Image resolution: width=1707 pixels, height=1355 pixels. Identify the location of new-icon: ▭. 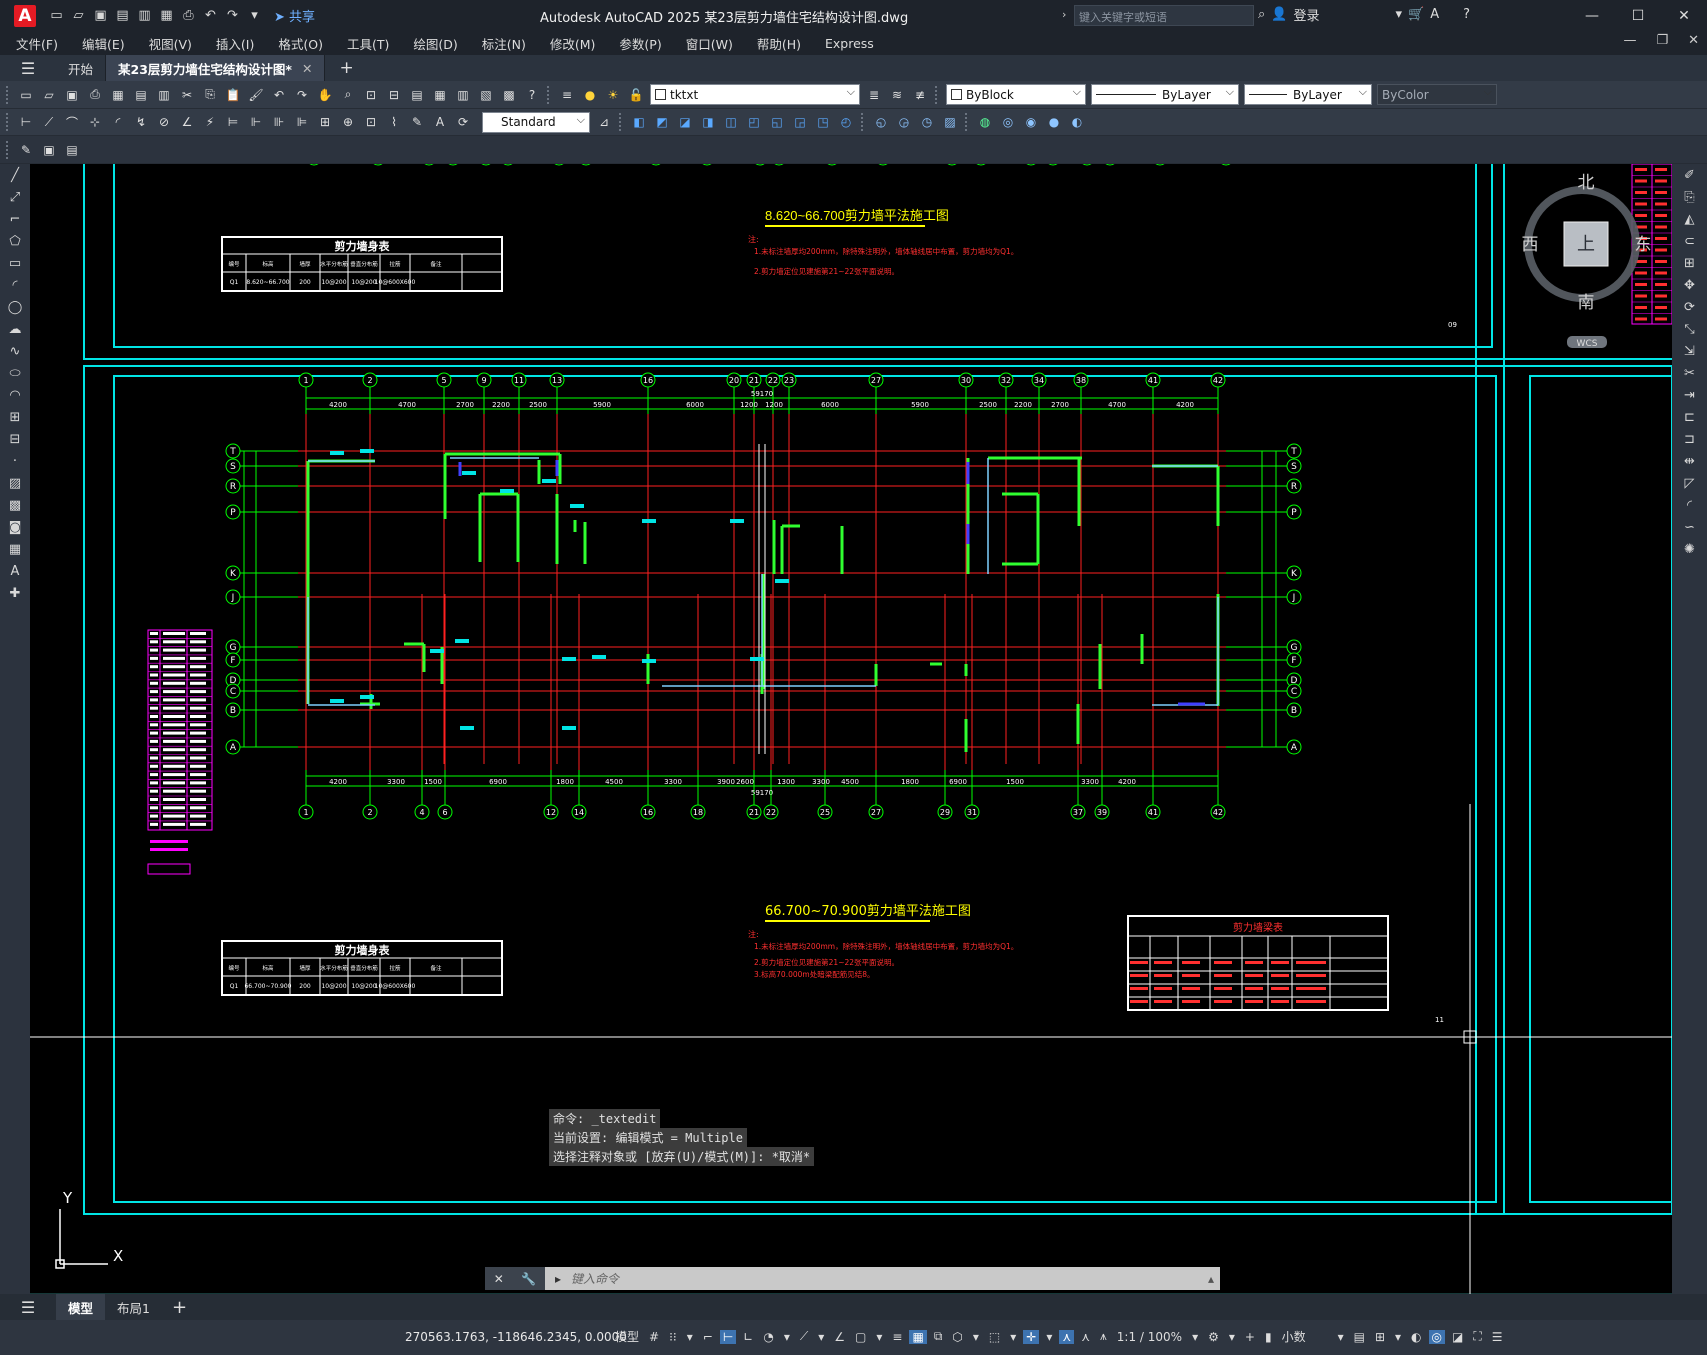
(26, 95).